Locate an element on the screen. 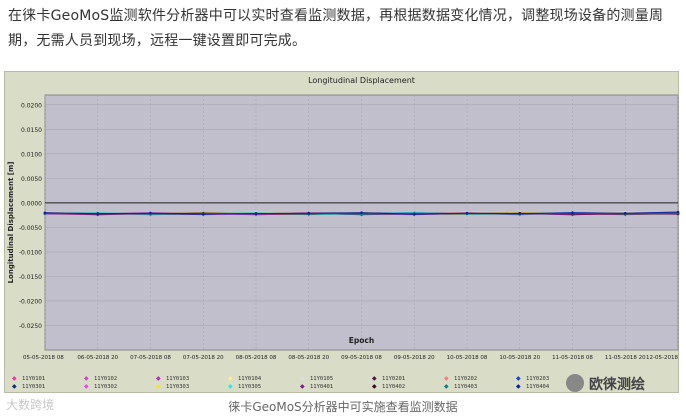 The height and width of the screenshot is (418, 686). legend-label: 11Y0104 is located at coordinates (250, 379).